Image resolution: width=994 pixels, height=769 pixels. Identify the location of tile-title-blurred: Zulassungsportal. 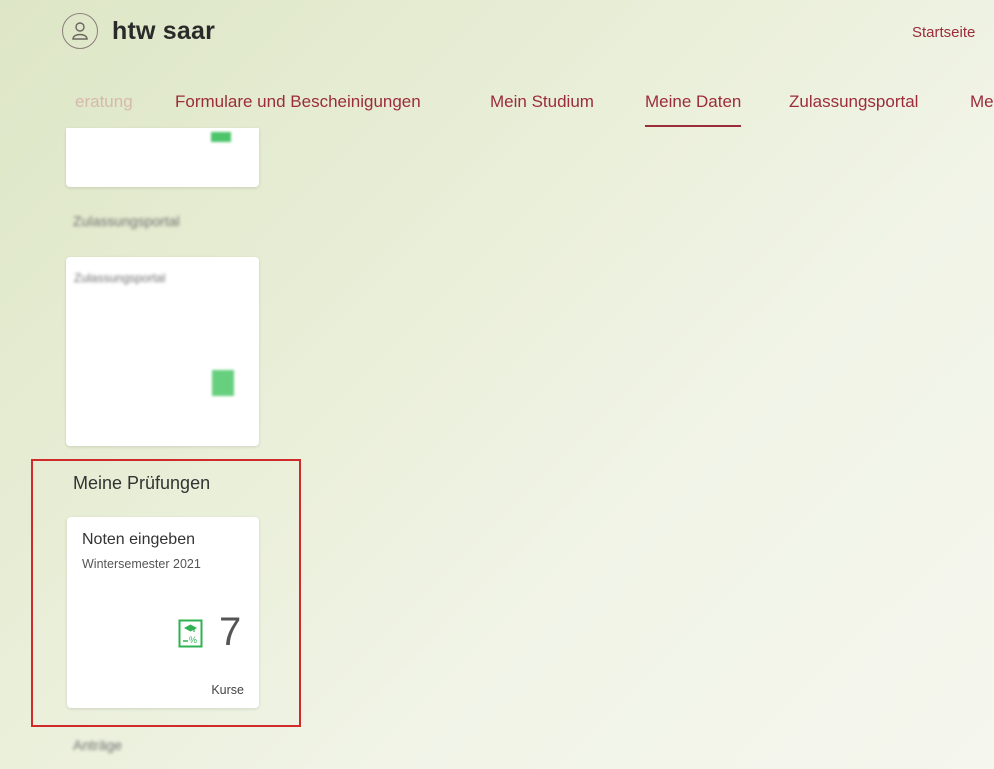
(120, 278).